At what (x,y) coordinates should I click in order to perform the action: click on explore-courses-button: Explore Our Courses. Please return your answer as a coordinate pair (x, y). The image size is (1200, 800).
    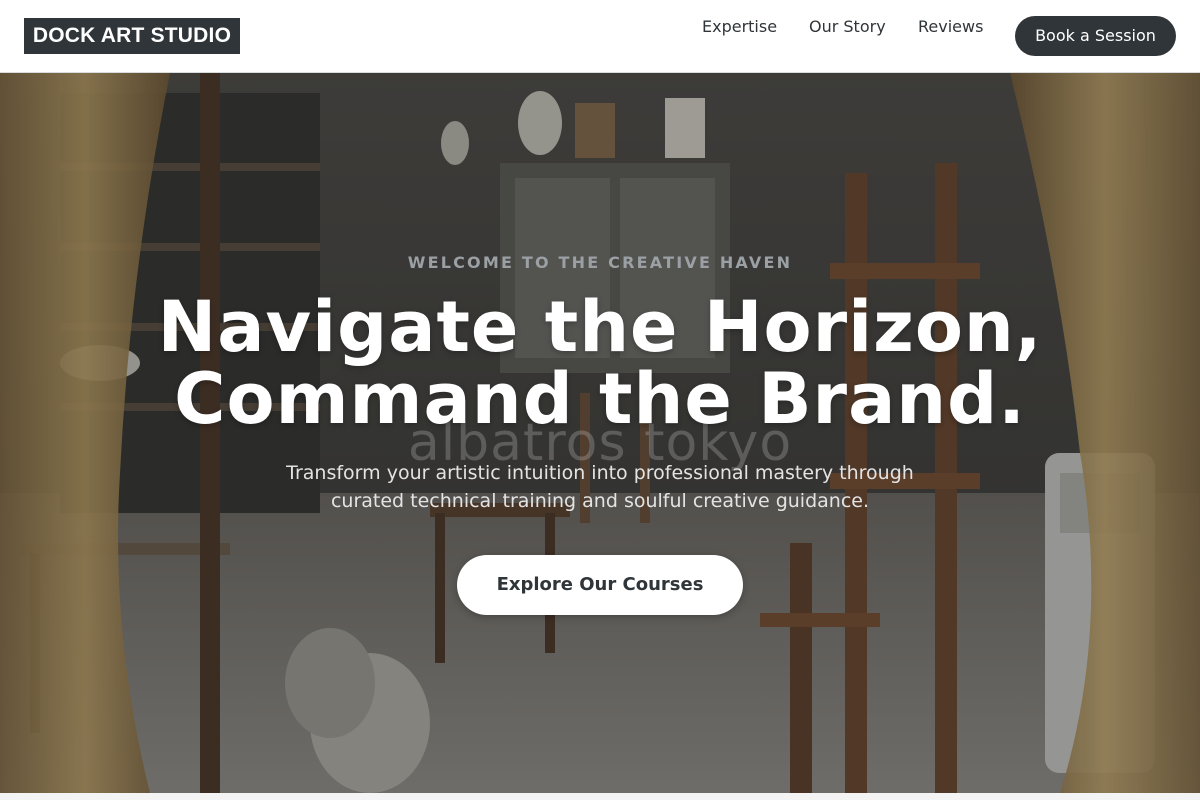
    Looking at the image, I should click on (600, 585).